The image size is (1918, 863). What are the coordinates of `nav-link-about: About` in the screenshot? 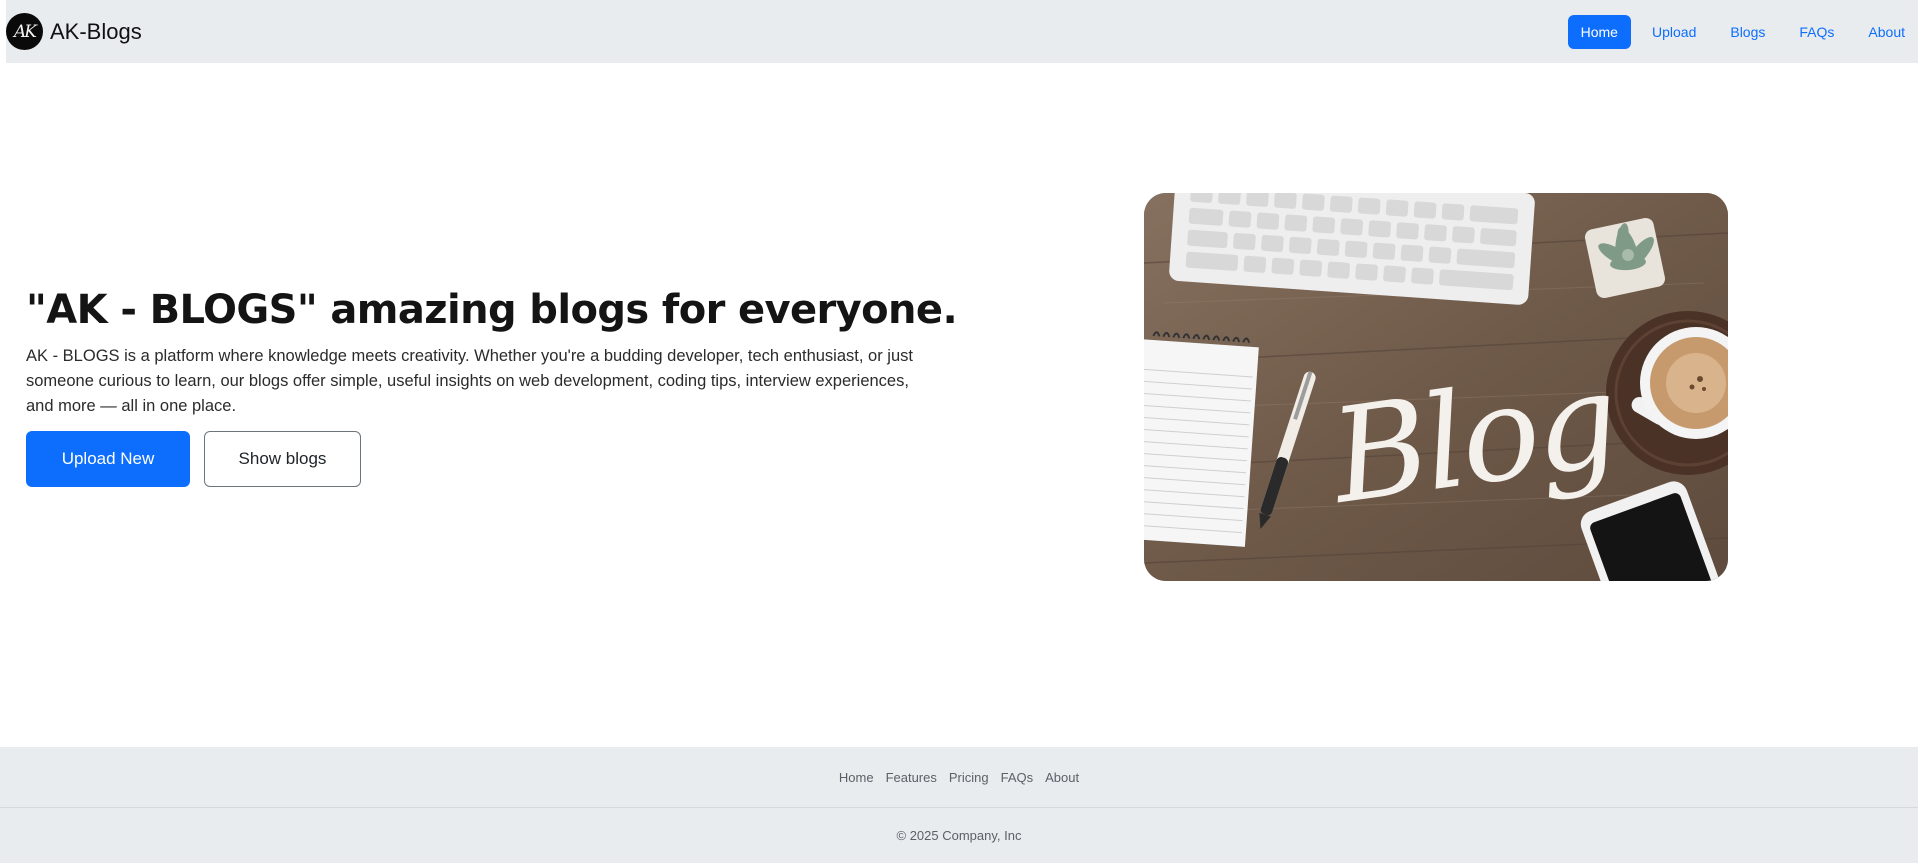 It's located at (1886, 32).